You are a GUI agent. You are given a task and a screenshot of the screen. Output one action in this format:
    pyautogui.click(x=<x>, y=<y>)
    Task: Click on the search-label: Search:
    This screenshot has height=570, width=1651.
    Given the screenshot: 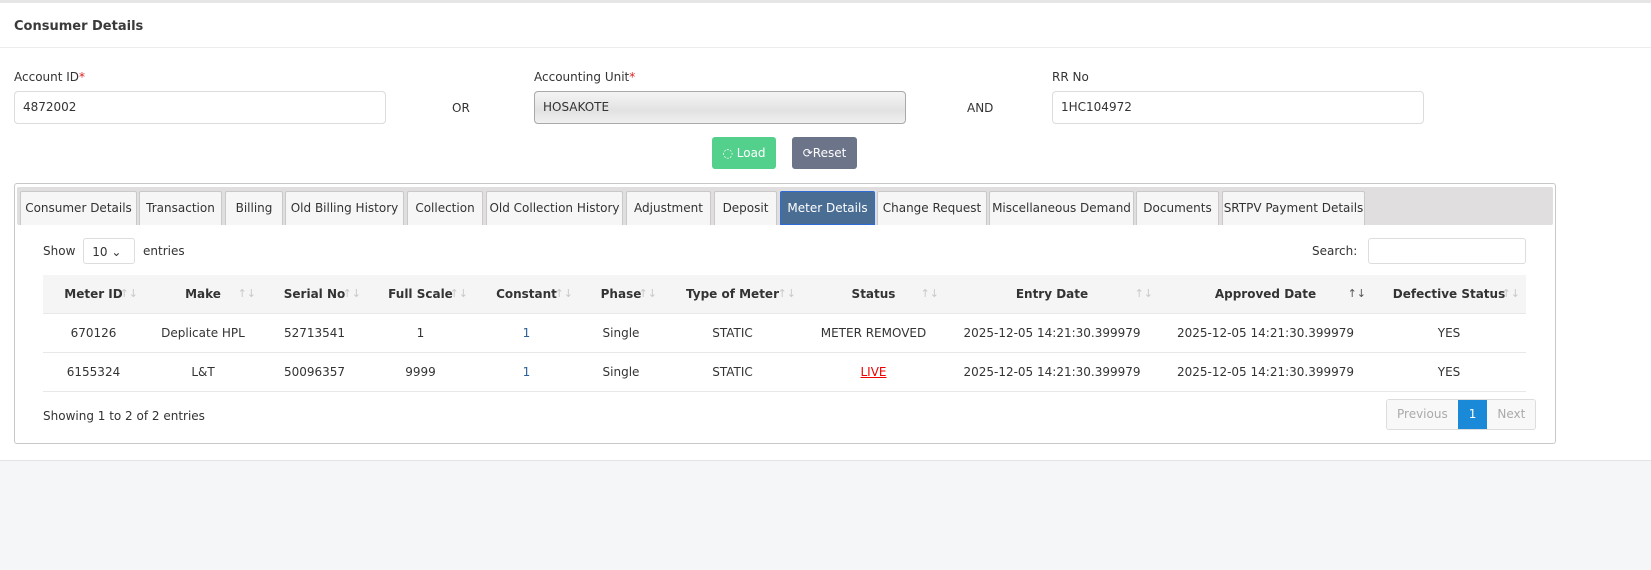 What is the action you would take?
    pyautogui.click(x=1335, y=251)
    